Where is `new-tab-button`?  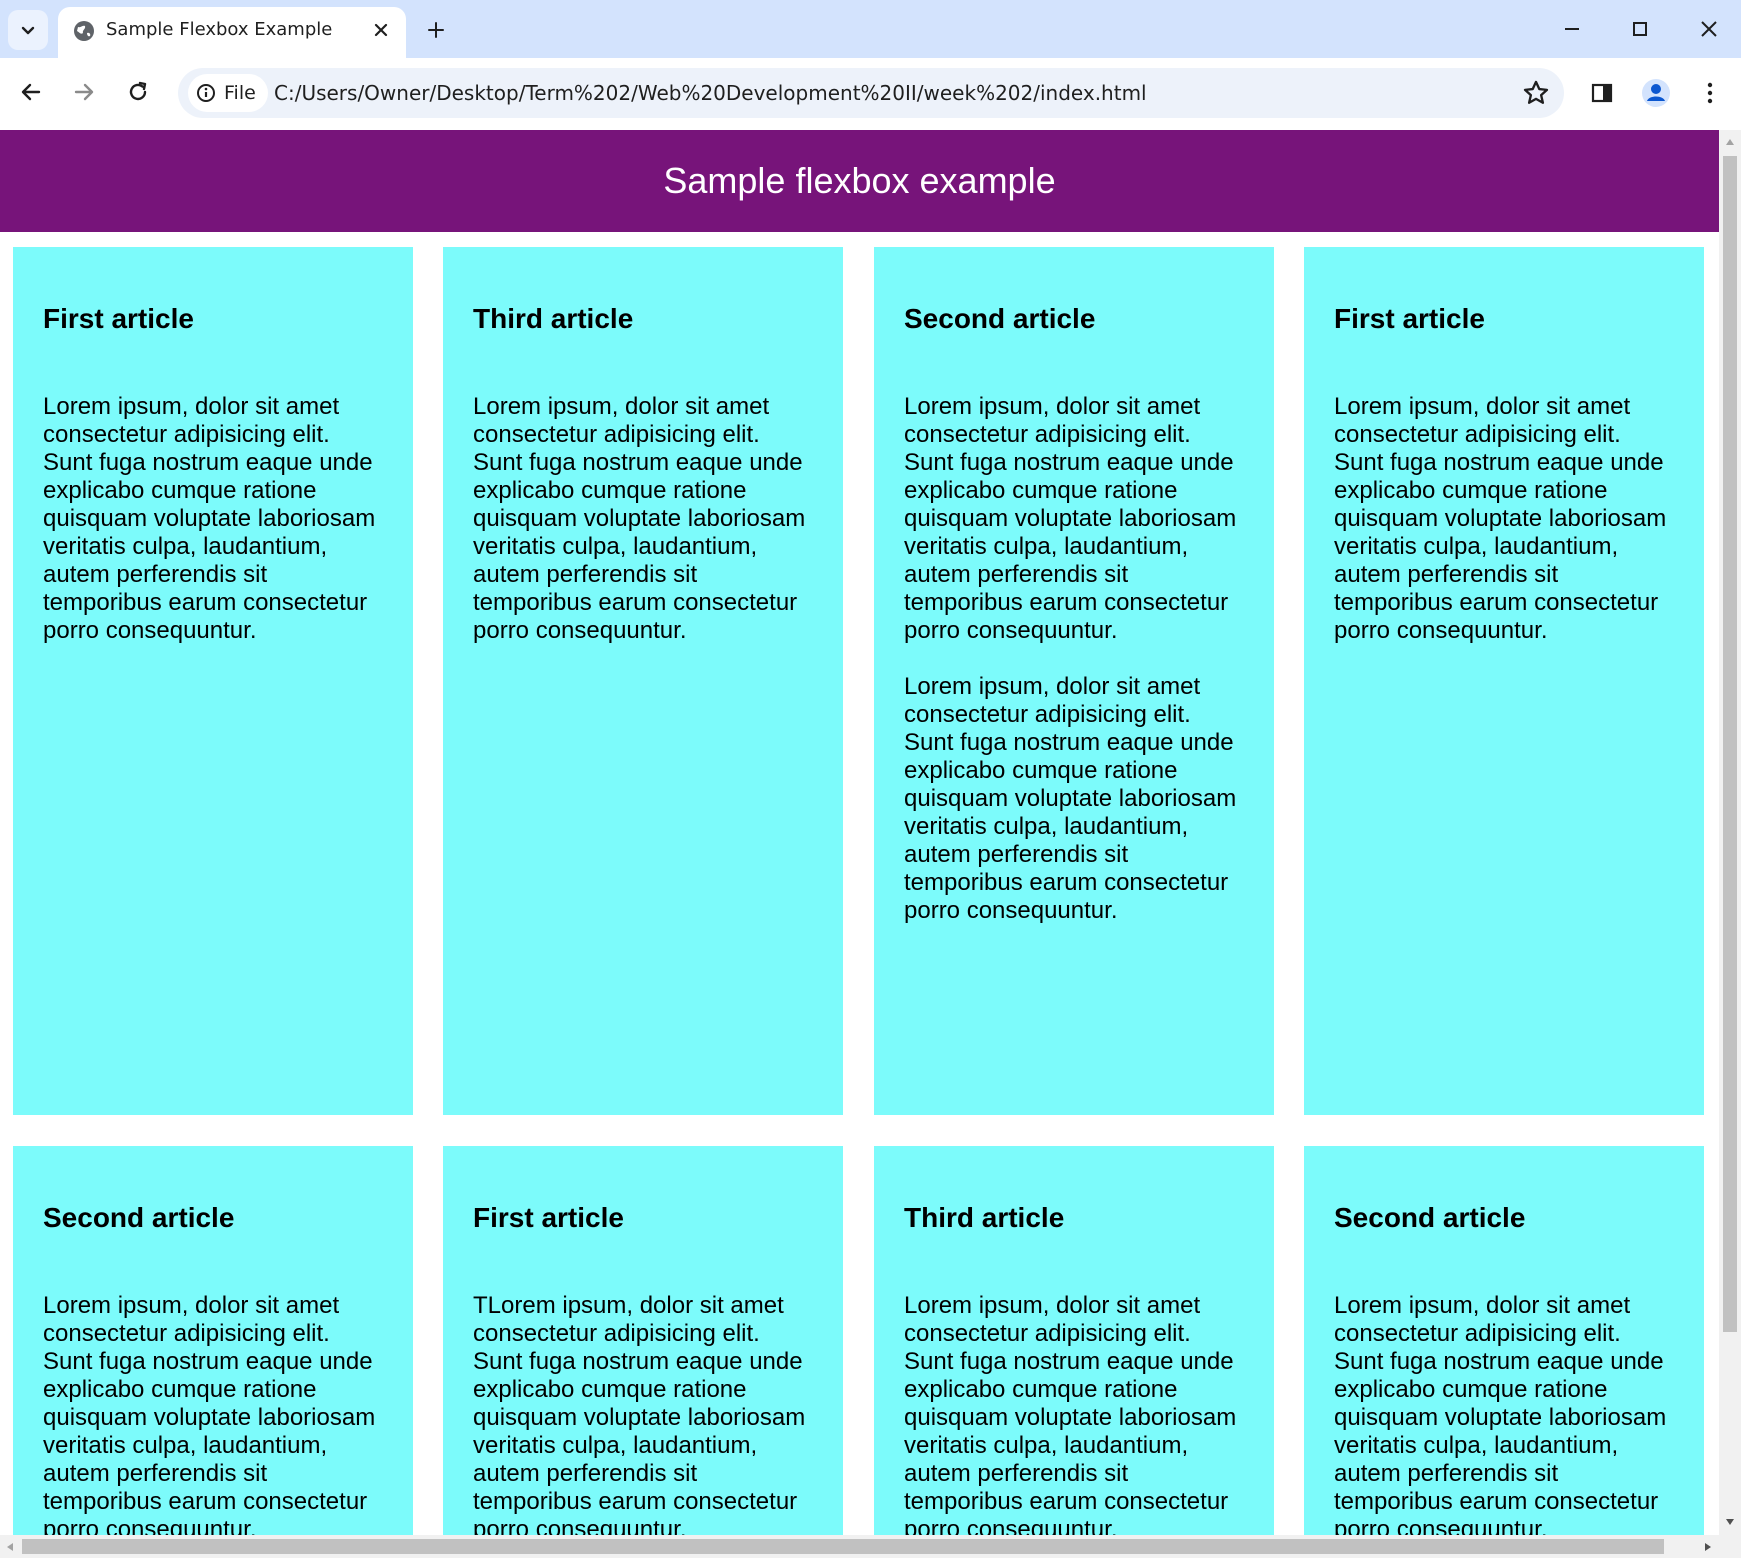 new-tab-button is located at coordinates (436, 30).